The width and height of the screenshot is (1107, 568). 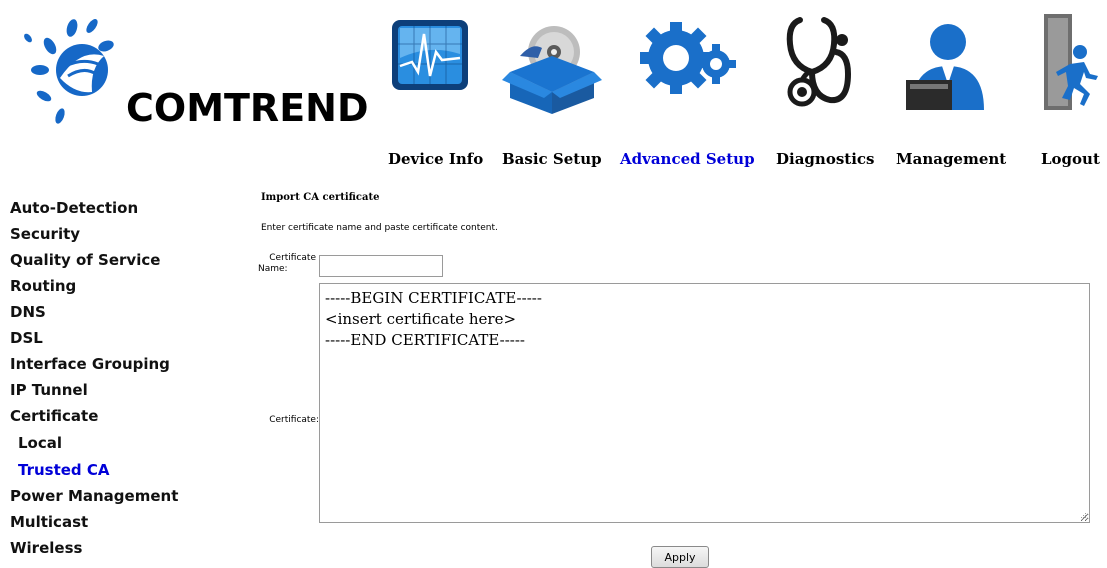 I want to click on exit-door-icon, so click(x=1071, y=62).